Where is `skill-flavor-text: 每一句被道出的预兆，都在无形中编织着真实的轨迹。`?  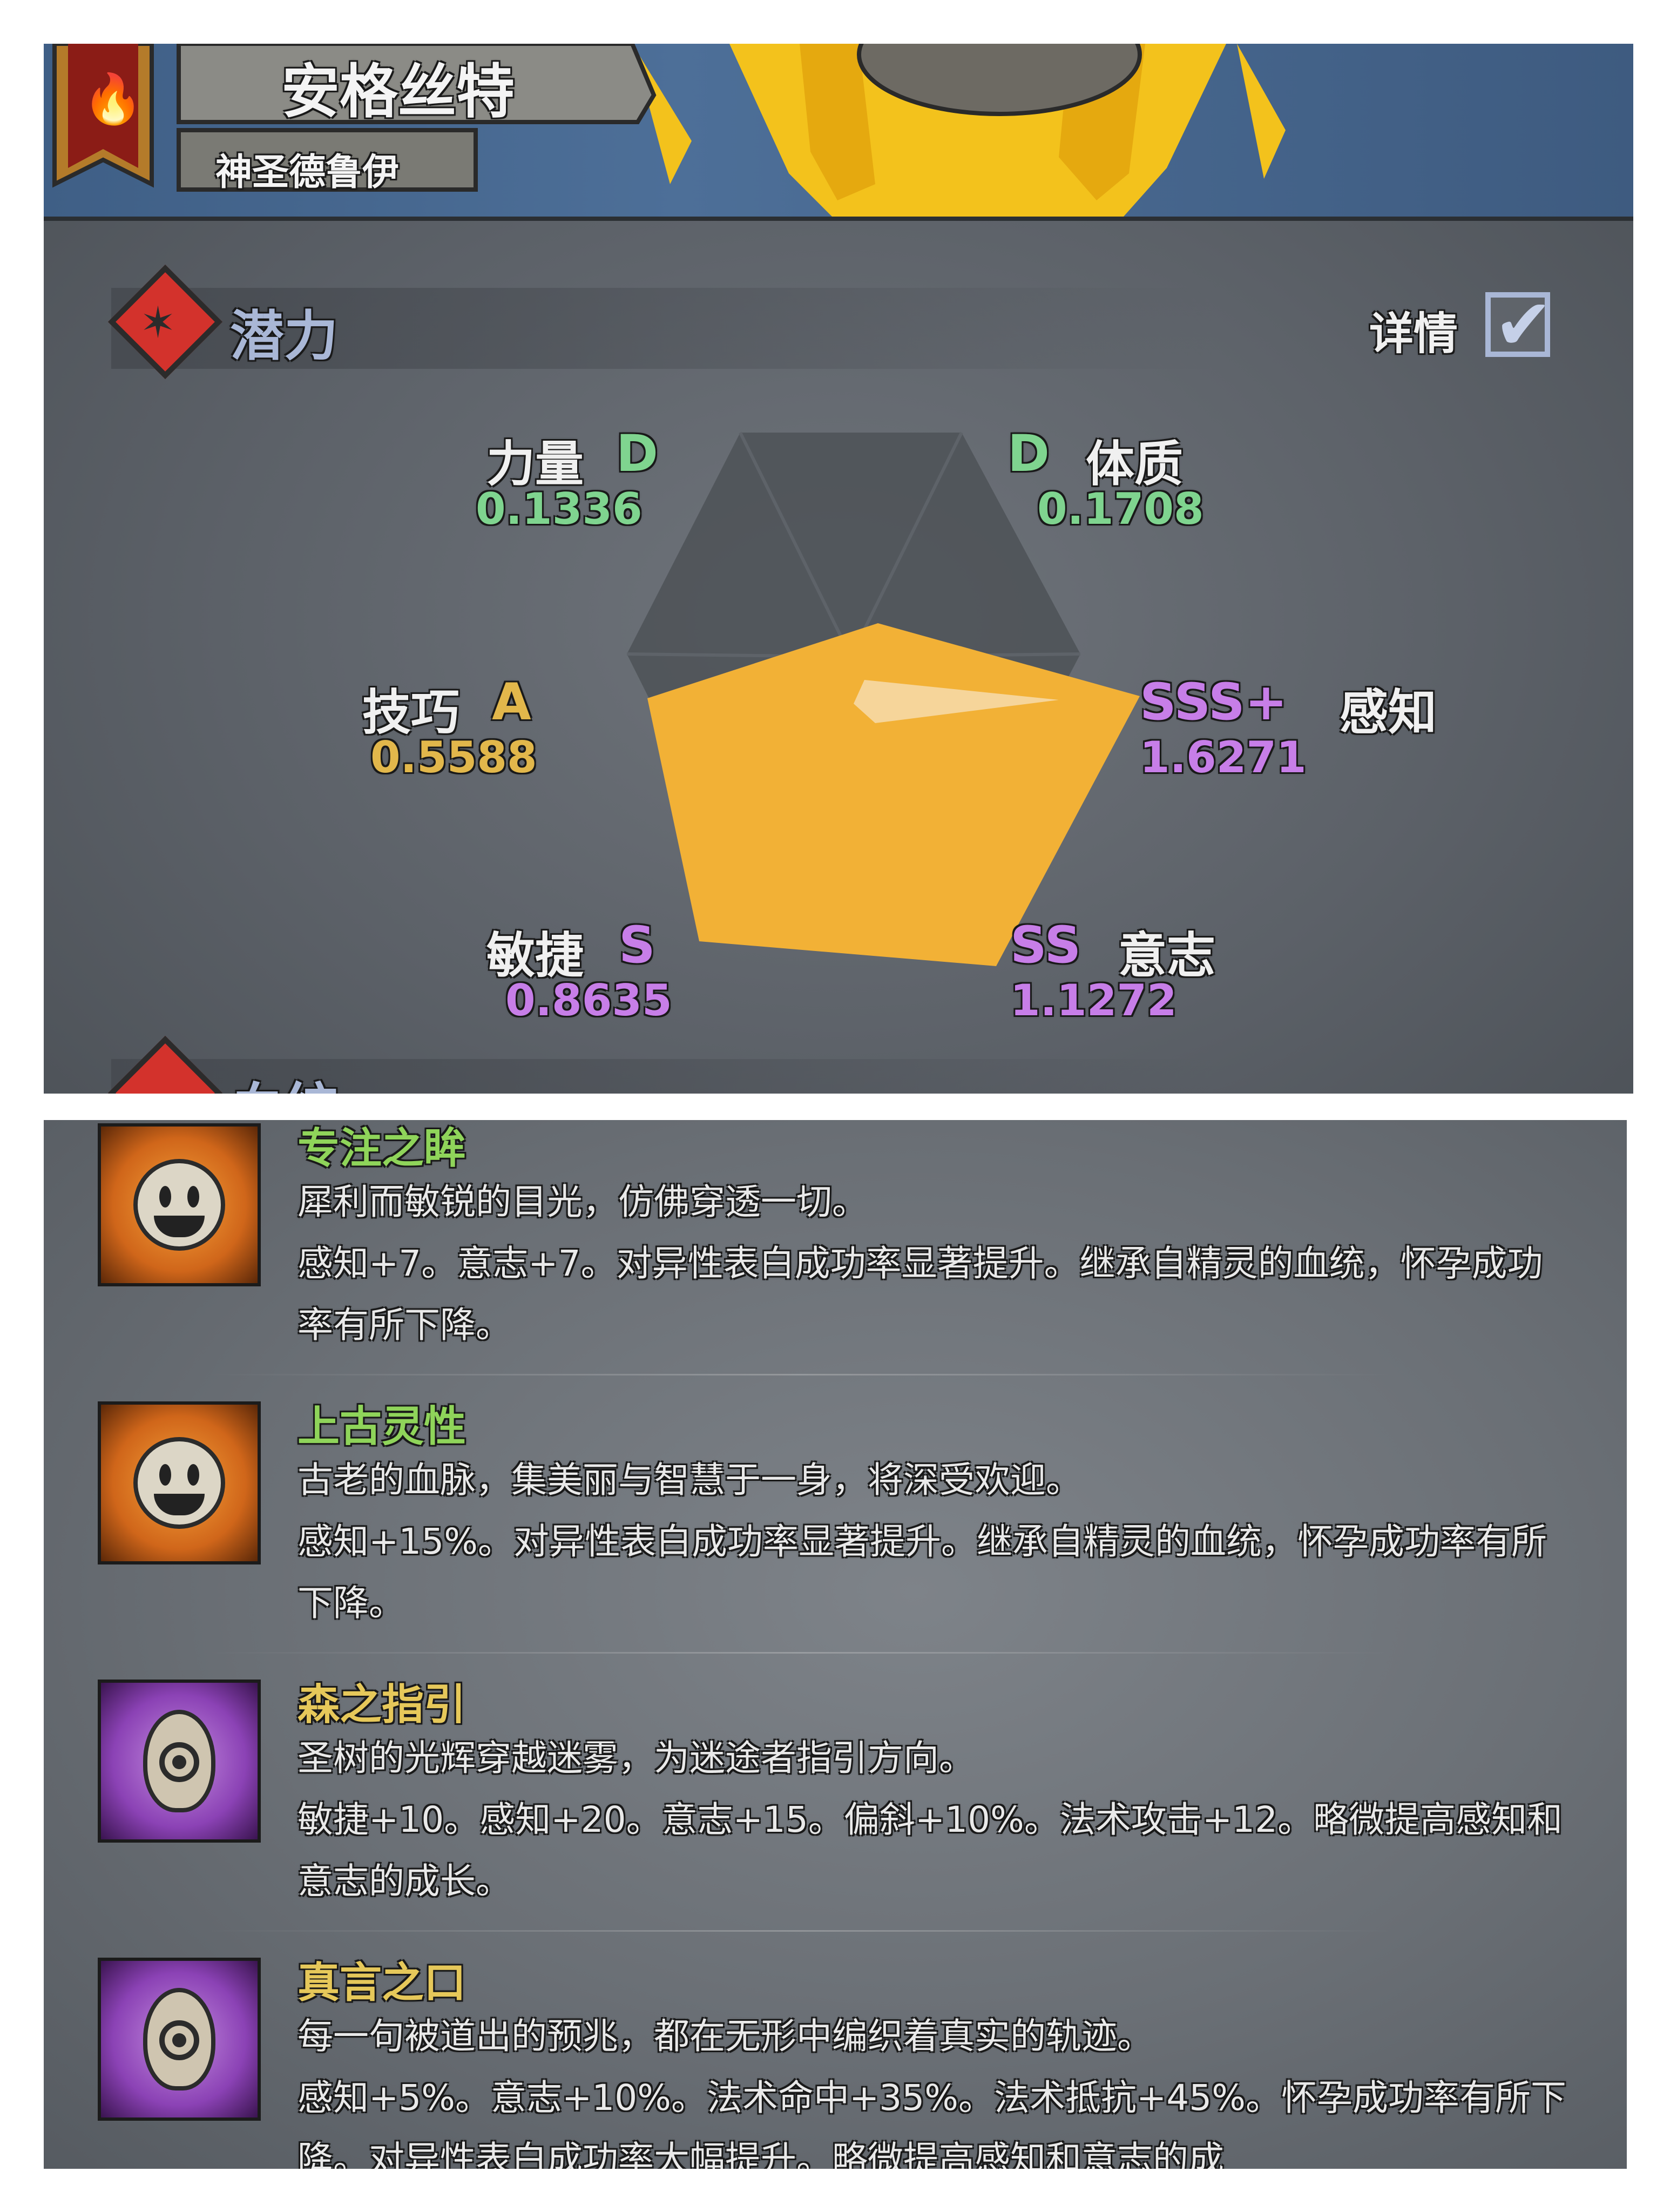 skill-flavor-text: 每一句被道出的预兆，都在无形中编织着真实的轨迹。 is located at coordinates (725, 2036).